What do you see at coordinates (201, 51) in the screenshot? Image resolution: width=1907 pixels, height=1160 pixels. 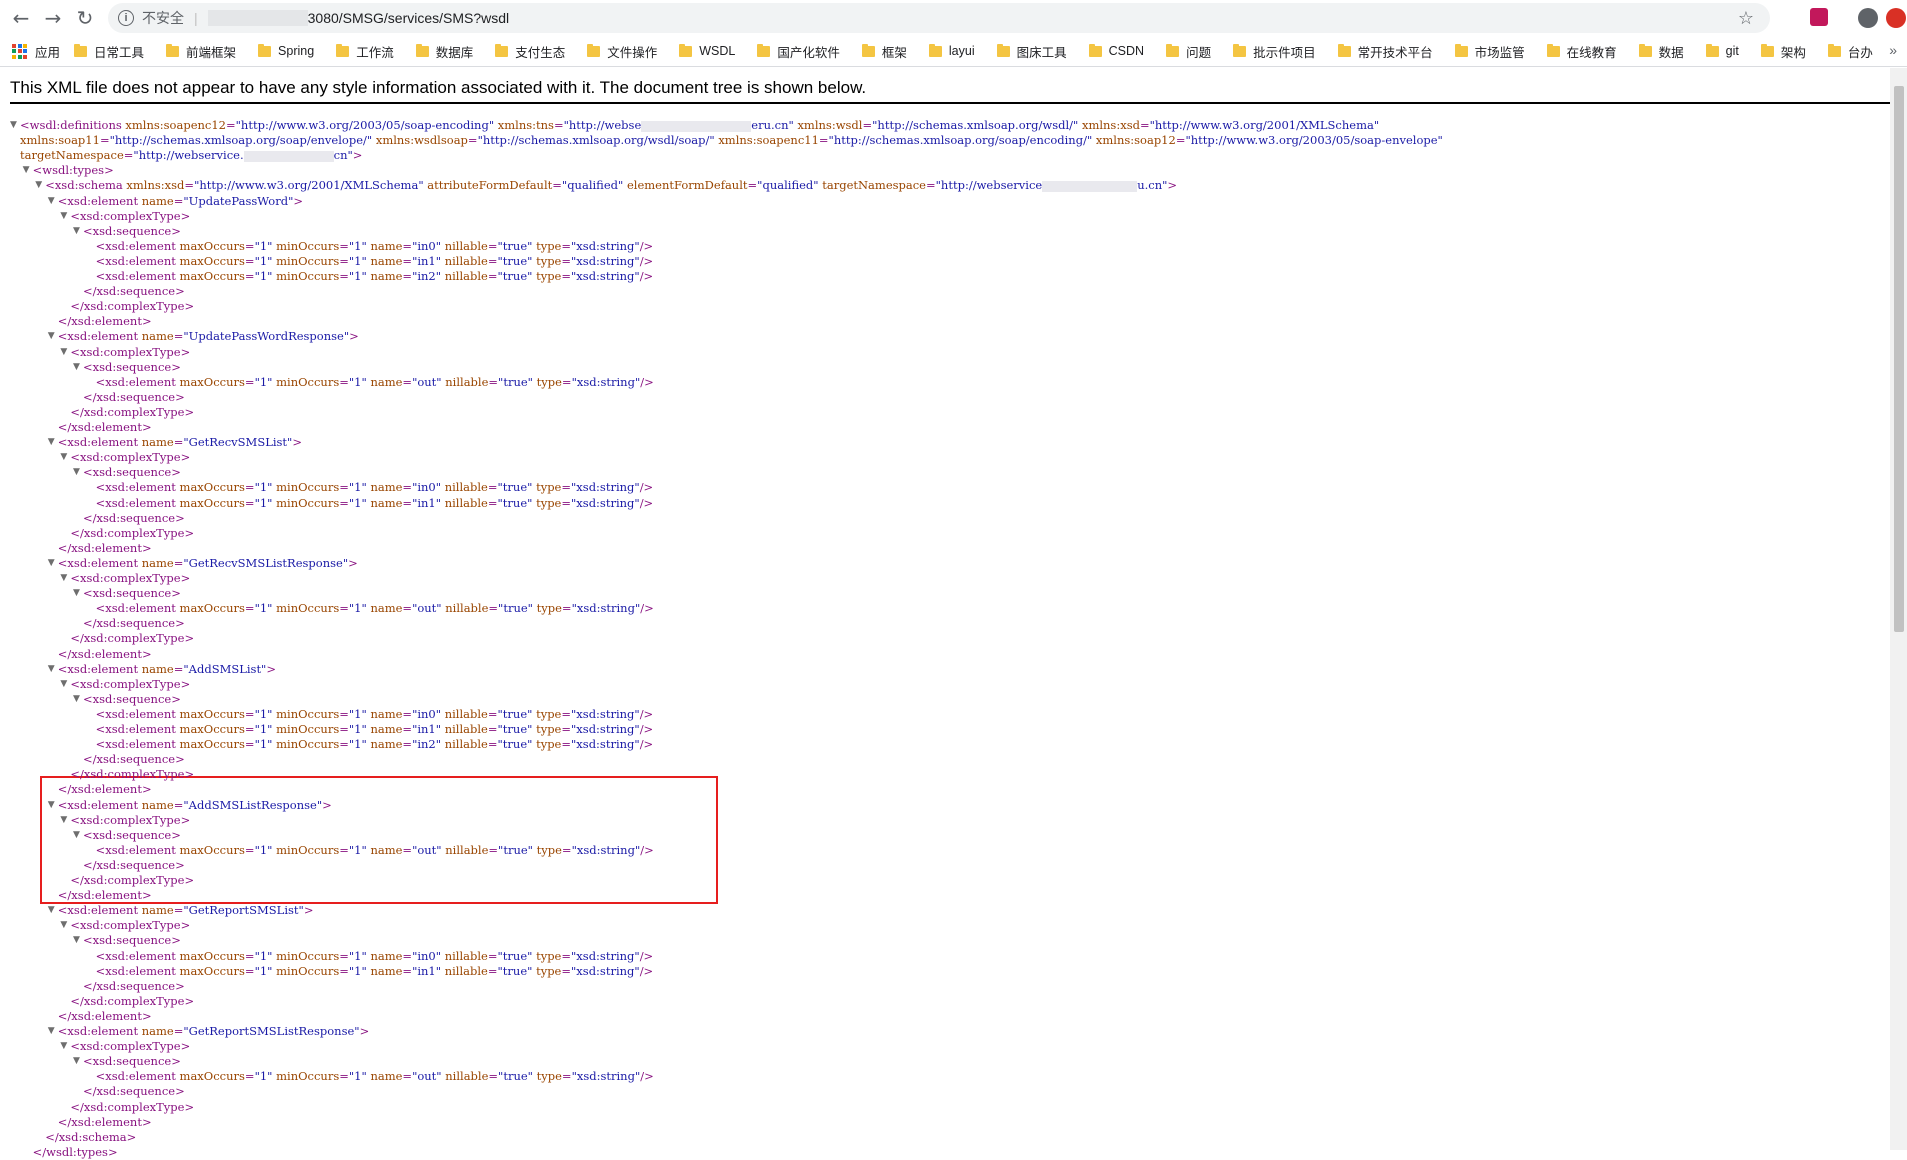 I see `bookmark-item: 前端框架` at bounding box center [201, 51].